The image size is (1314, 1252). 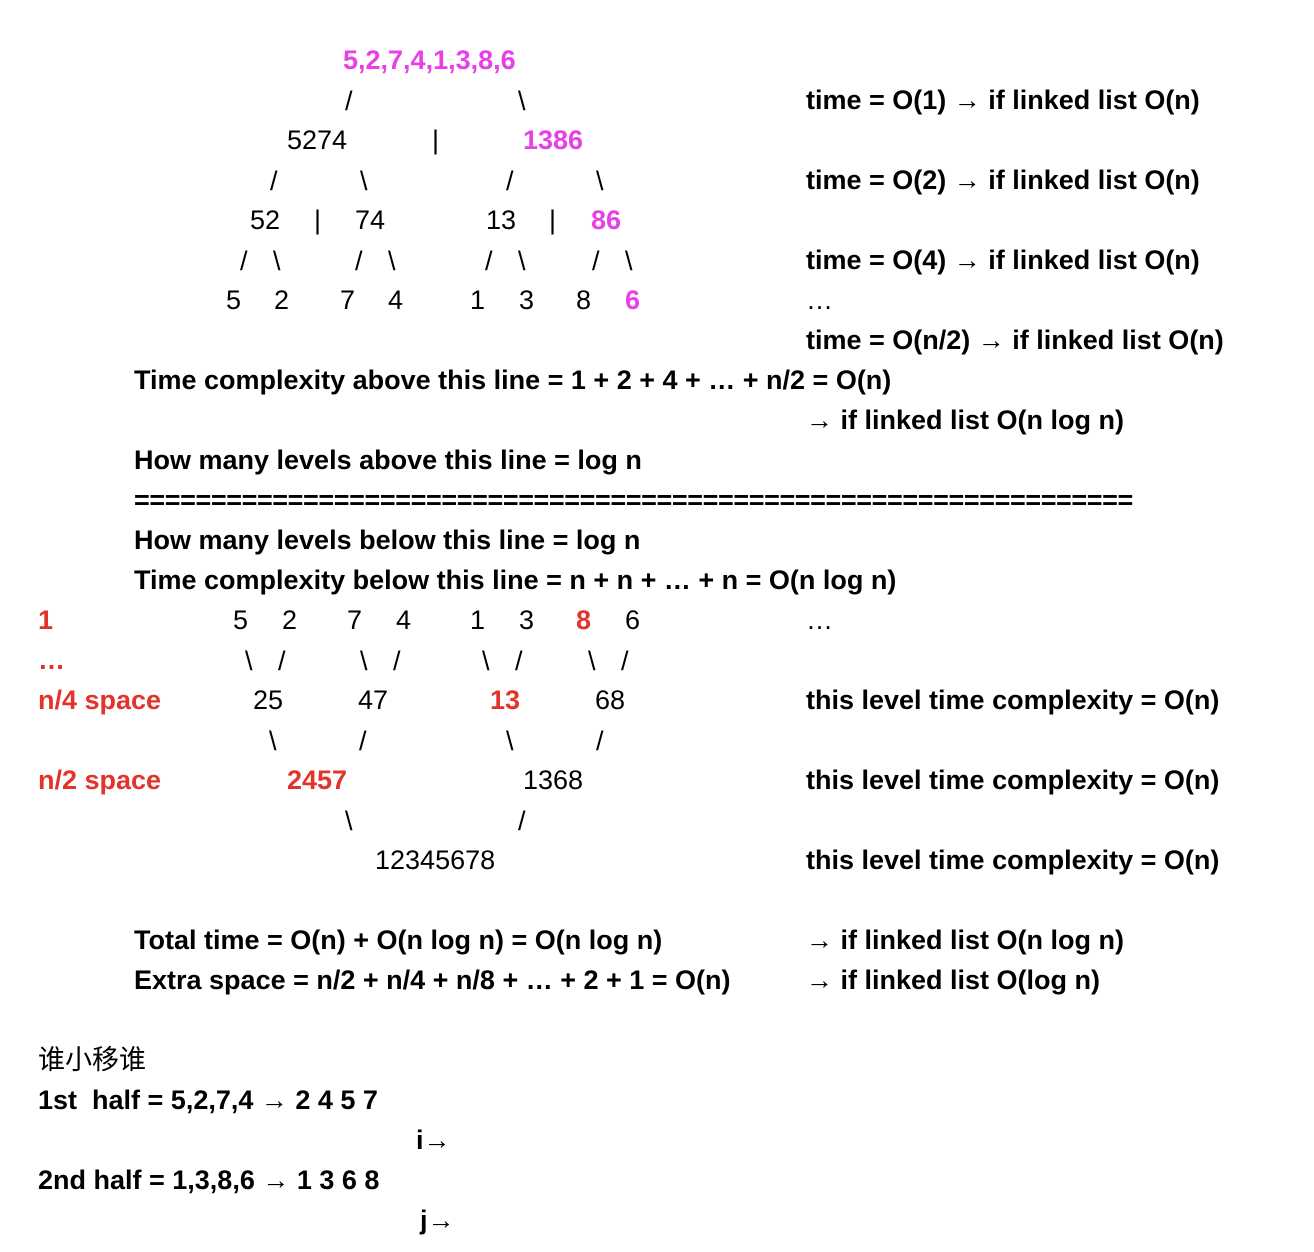 What do you see at coordinates (241, 620) in the screenshot?
I see `merge-leaf: 5` at bounding box center [241, 620].